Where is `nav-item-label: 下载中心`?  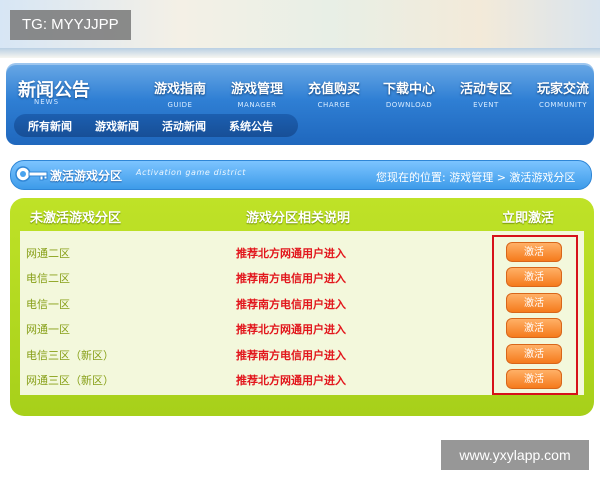 nav-item-label: 下载中心 is located at coordinates (408, 89).